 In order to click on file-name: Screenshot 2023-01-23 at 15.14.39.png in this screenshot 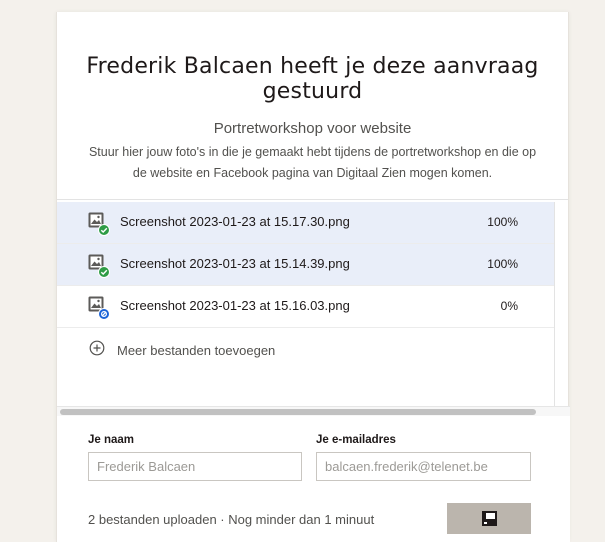, I will do `click(235, 263)`.